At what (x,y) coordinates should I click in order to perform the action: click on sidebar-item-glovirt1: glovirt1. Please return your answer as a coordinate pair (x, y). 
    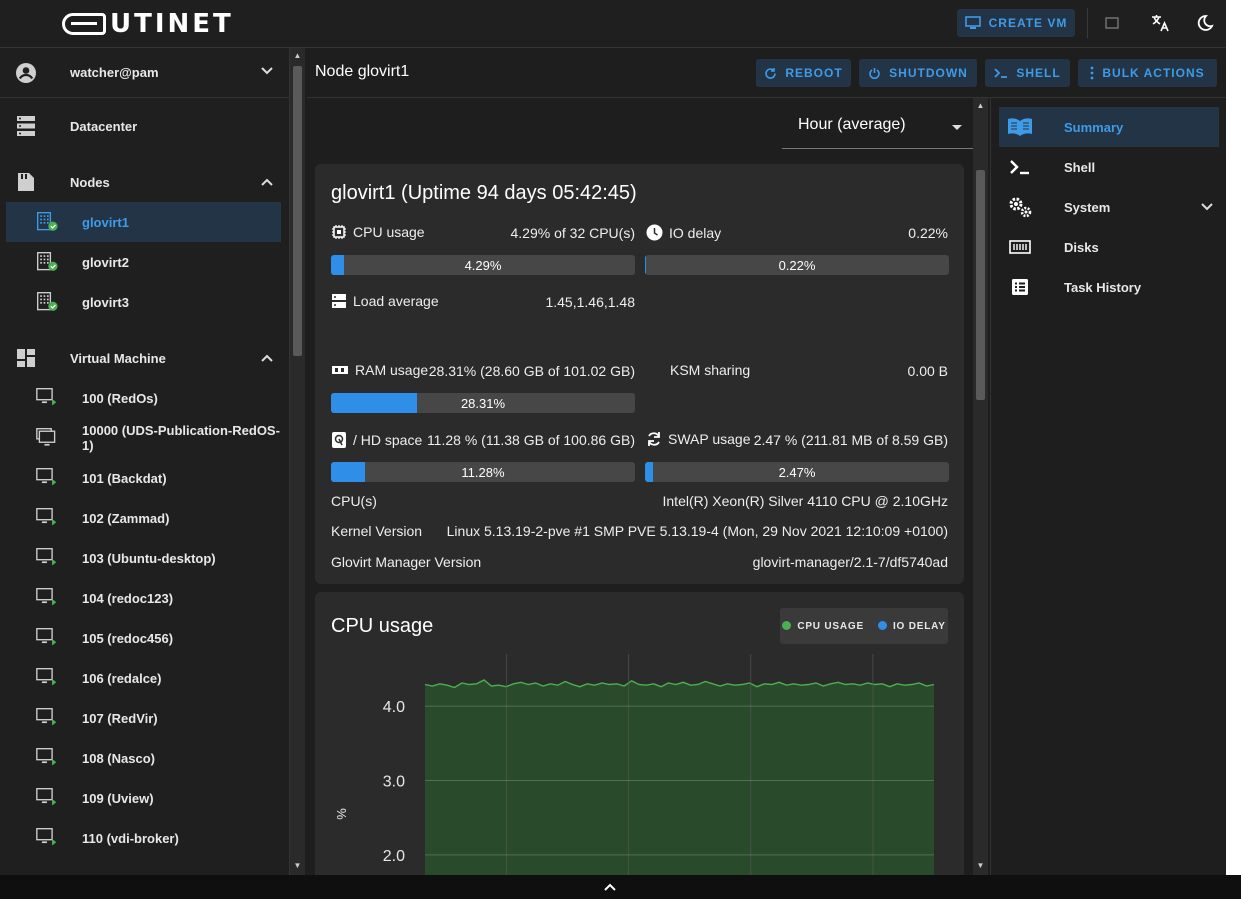
    Looking at the image, I should click on (143, 222).